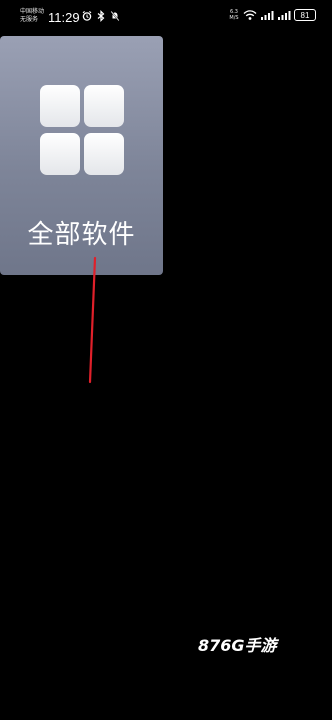  I want to click on carrier-name: 中国移动, so click(32, 11).